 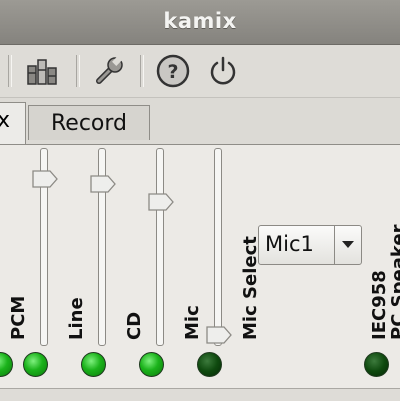 I want to click on tab-record-label: Record, so click(x=88, y=123).